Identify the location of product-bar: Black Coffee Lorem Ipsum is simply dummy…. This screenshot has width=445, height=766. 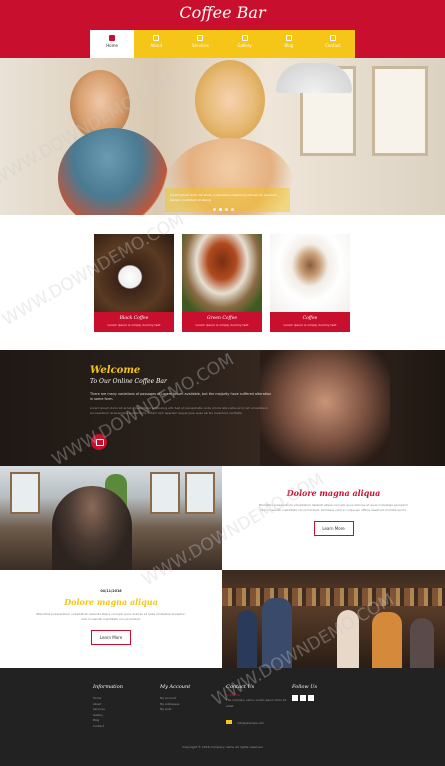
(134, 322).